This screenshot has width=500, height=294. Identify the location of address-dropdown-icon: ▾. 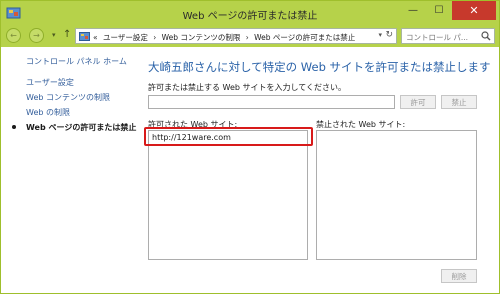
(380, 35).